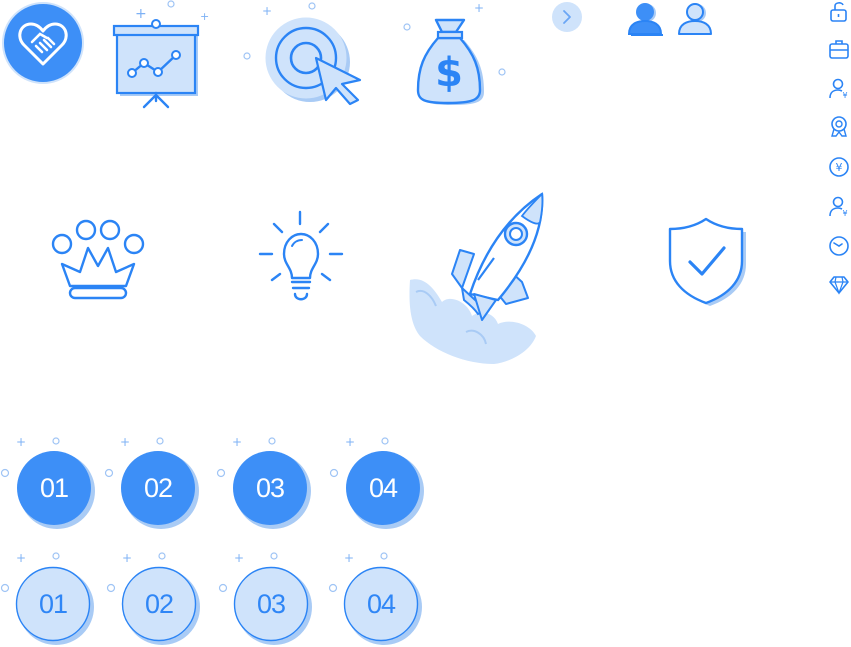 The height and width of the screenshot is (647, 851). Describe the element at coordinates (302, 258) in the screenshot. I see `lightbulb-icon` at that location.